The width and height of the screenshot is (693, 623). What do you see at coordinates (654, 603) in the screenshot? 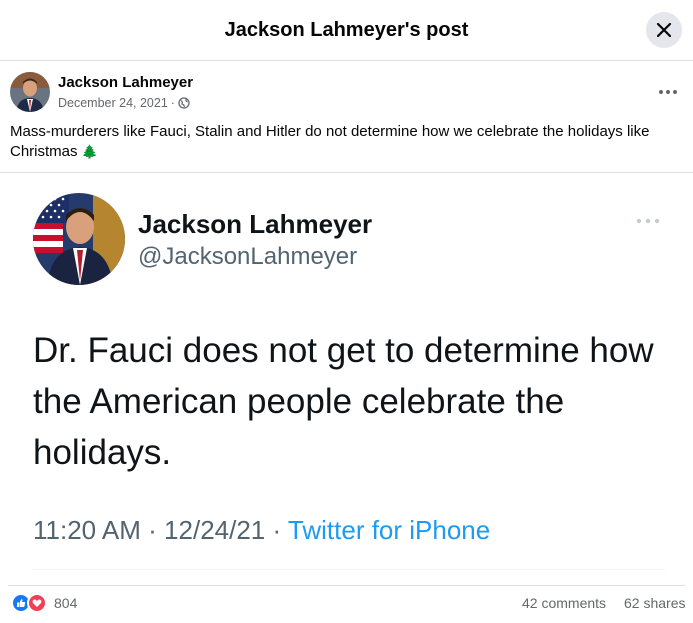
I see `shares-count: 62 shares` at bounding box center [654, 603].